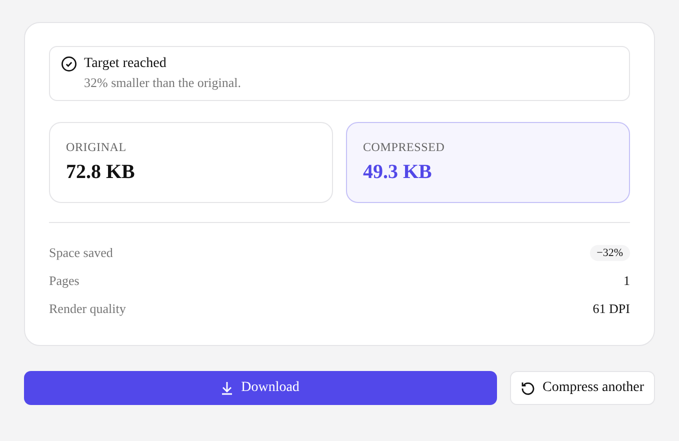 The height and width of the screenshot is (441, 679). What do you see at coordinates (611, 309) in the screenshot?
I see `detail-value: 61 DPI` at bounding box center [611, 309].